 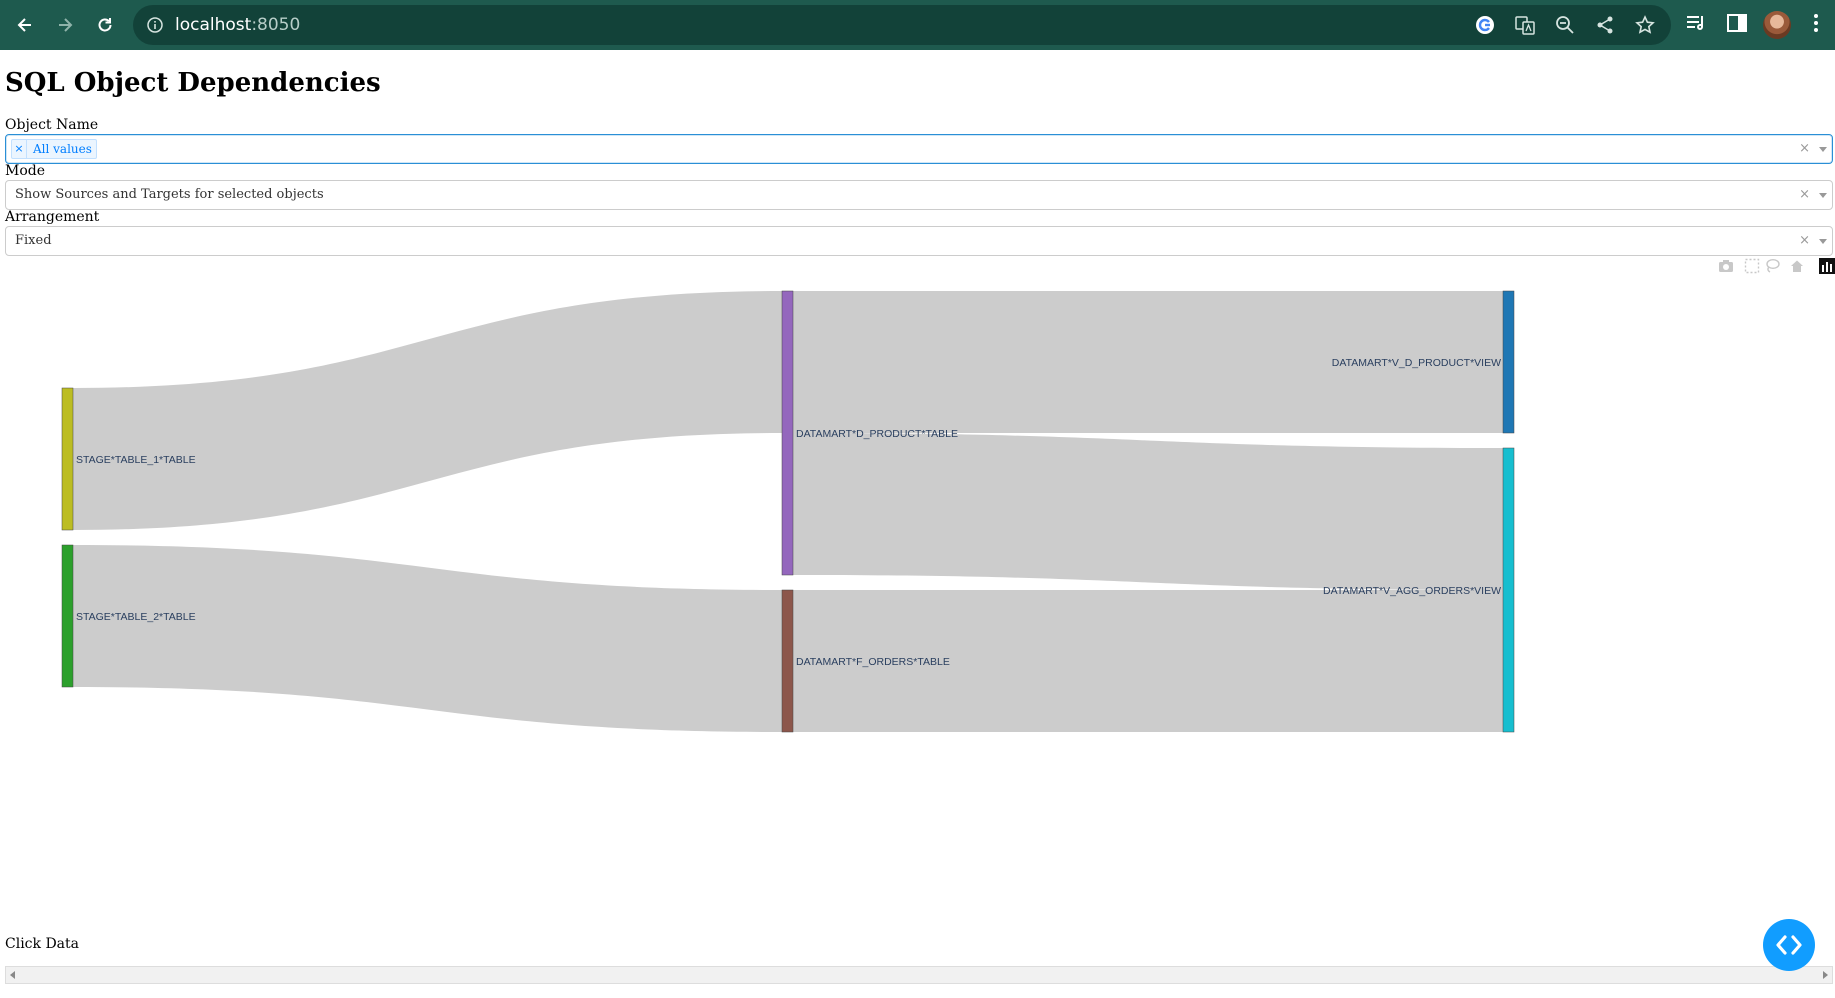 I want to click on dash-debug-button, so click(x=1789, y=945).